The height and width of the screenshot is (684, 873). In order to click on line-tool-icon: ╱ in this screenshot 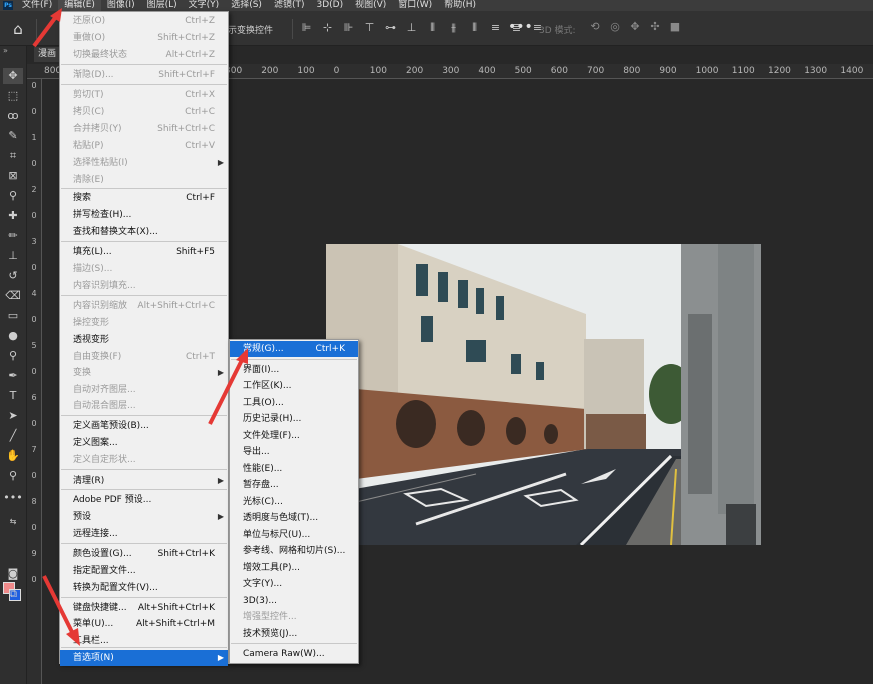, I will do `click(13, 436)`.